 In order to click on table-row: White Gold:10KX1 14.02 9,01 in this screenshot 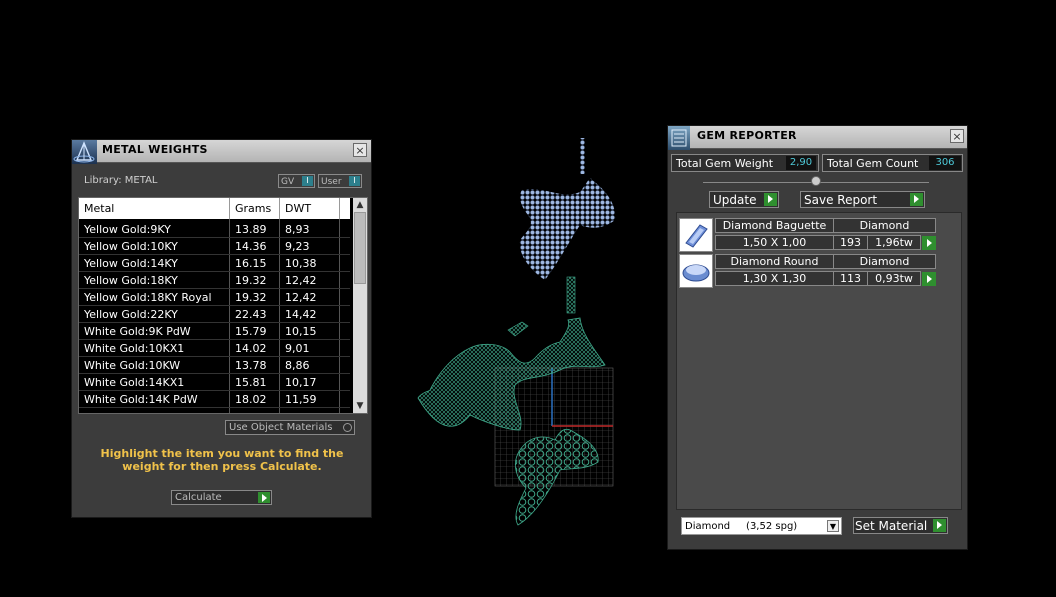, I will do `click(214, 348)`.